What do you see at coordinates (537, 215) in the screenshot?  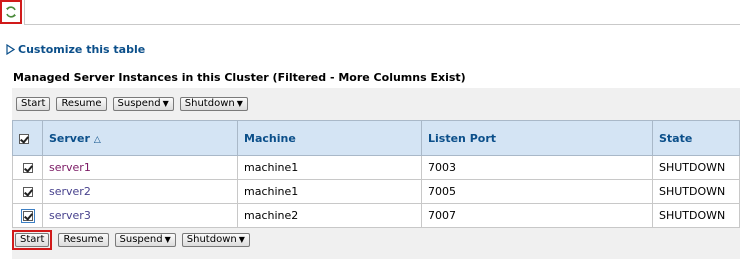 I see `listen-port-cell: 7007` at bounding box center [537, 215].